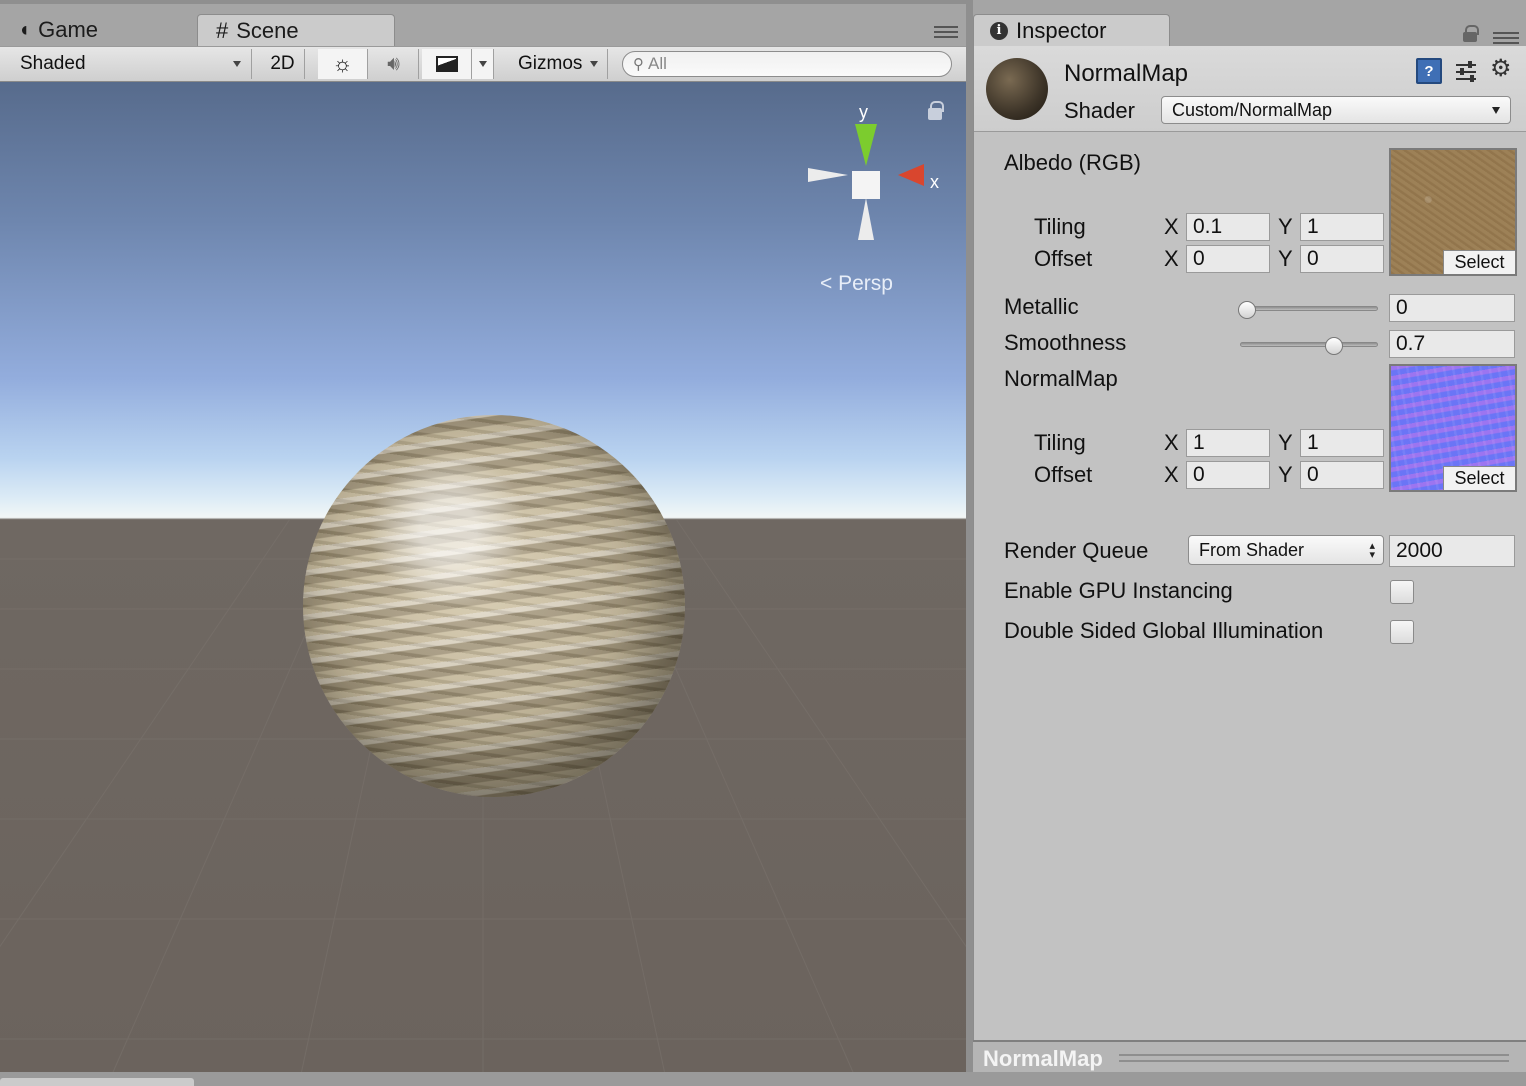 The width and height of the screenshot is (1526, 1086). Describe the element at coordinates (1342, 443) in the screenshot. I see `normalmap-tiling-y-field: 1` at that location.